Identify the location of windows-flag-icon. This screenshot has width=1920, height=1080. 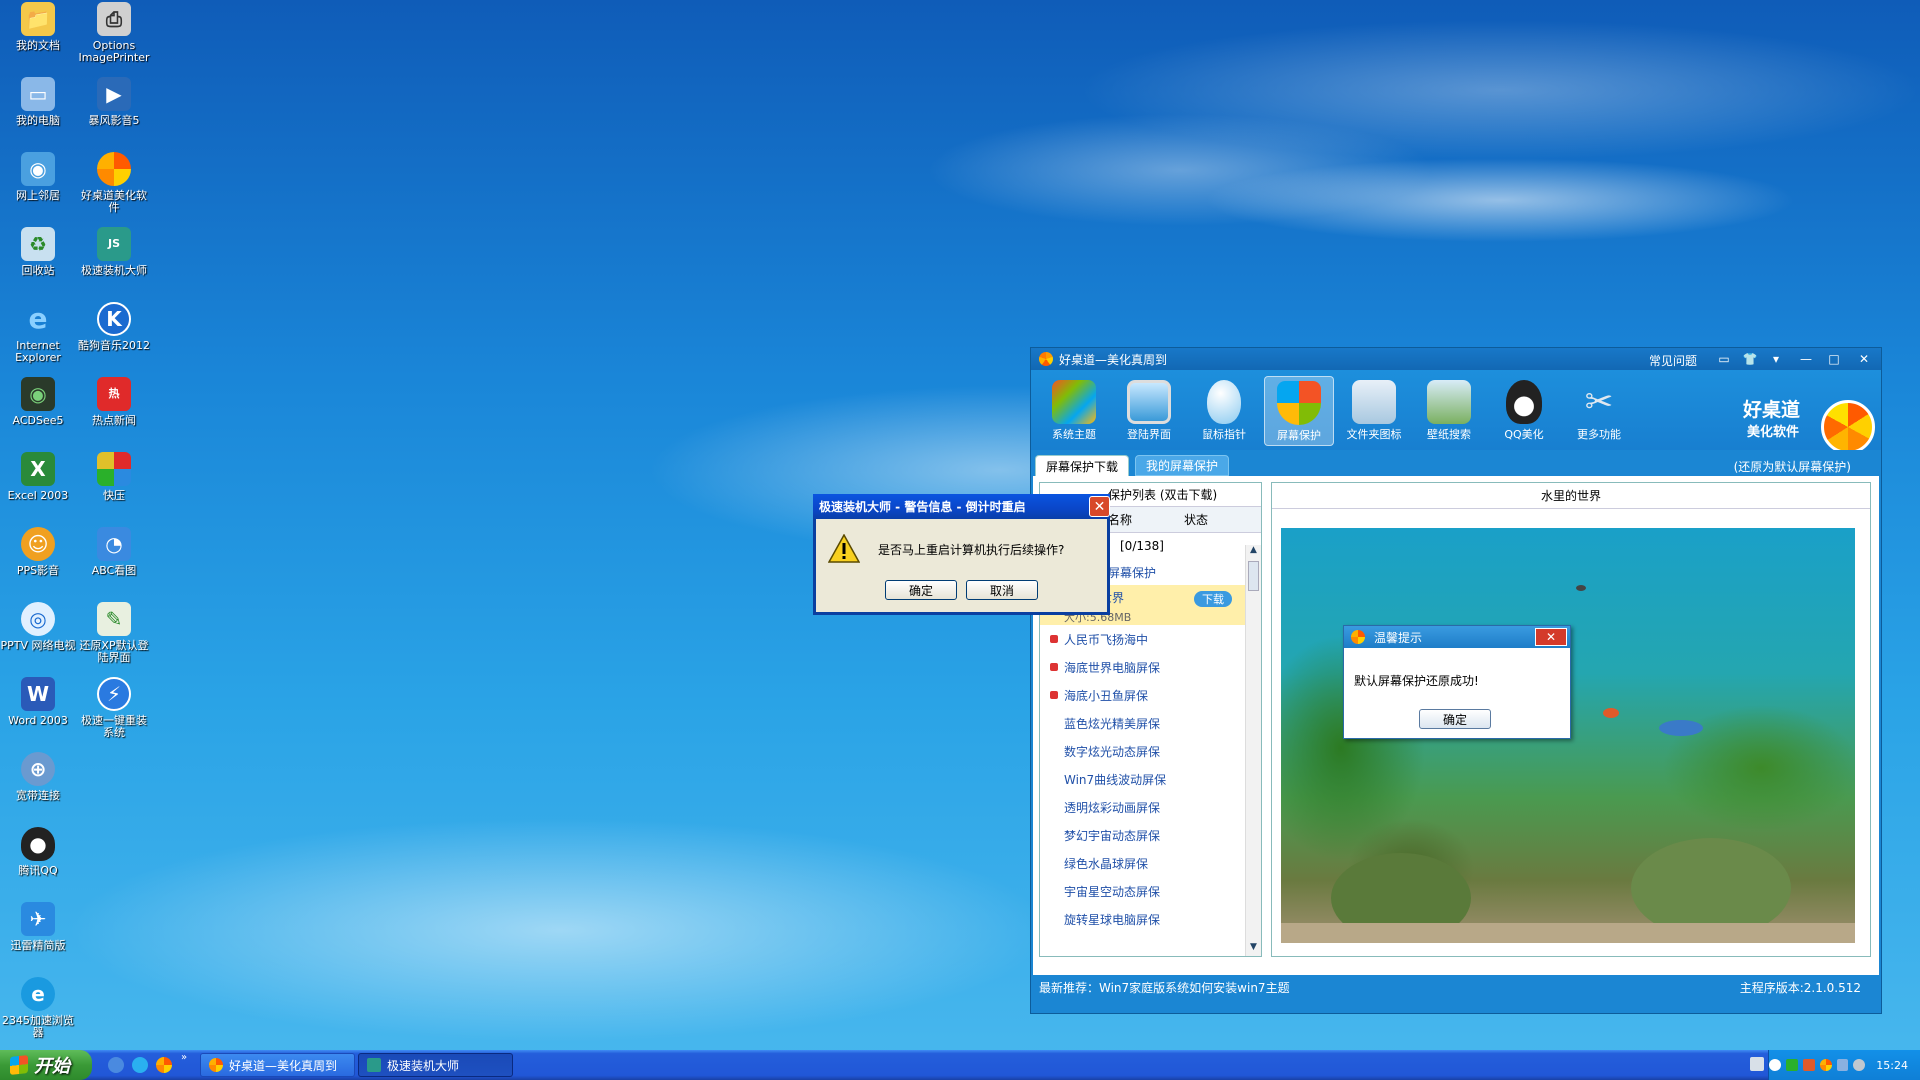
(19, 1065).